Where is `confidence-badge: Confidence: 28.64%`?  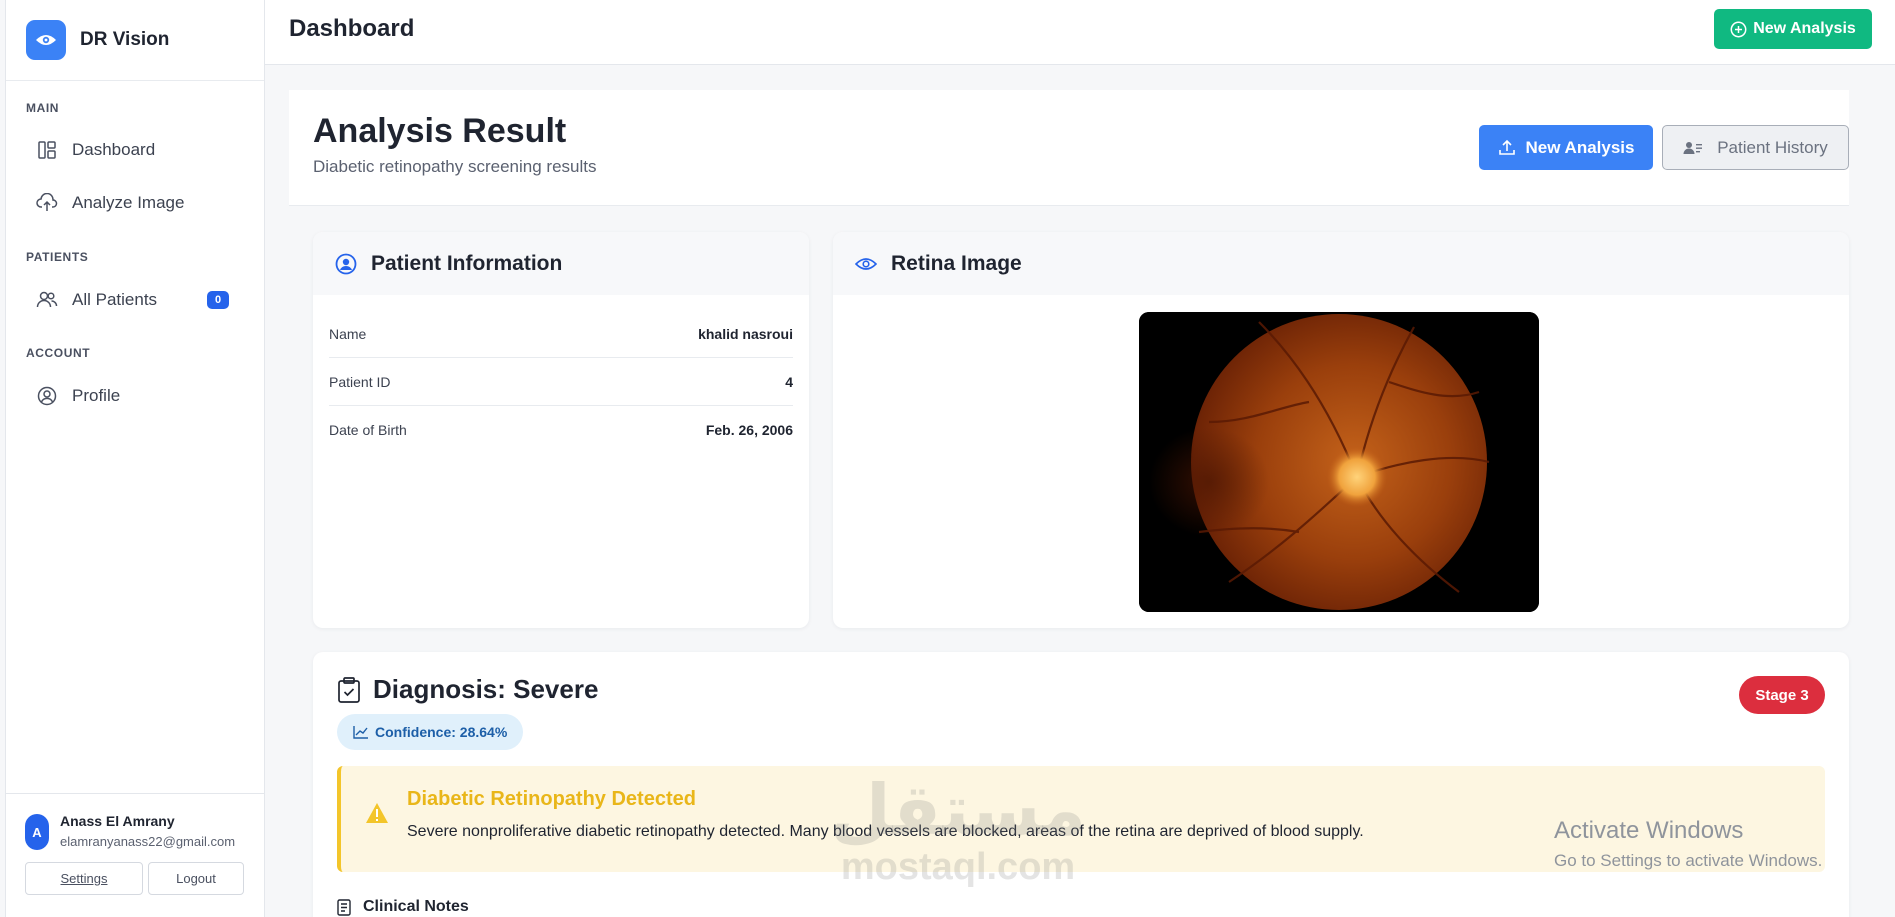 confidence-badge: Confidence: 28.64% is located at coordinates (430, 732).